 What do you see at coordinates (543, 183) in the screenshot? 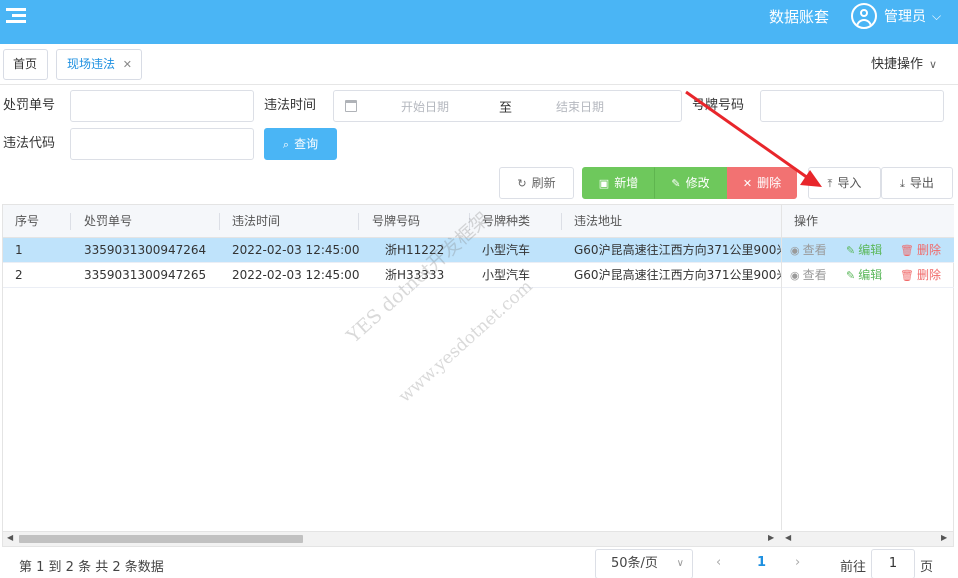
I see `refresh-label: 刷新` at bounding box center [543, 183].